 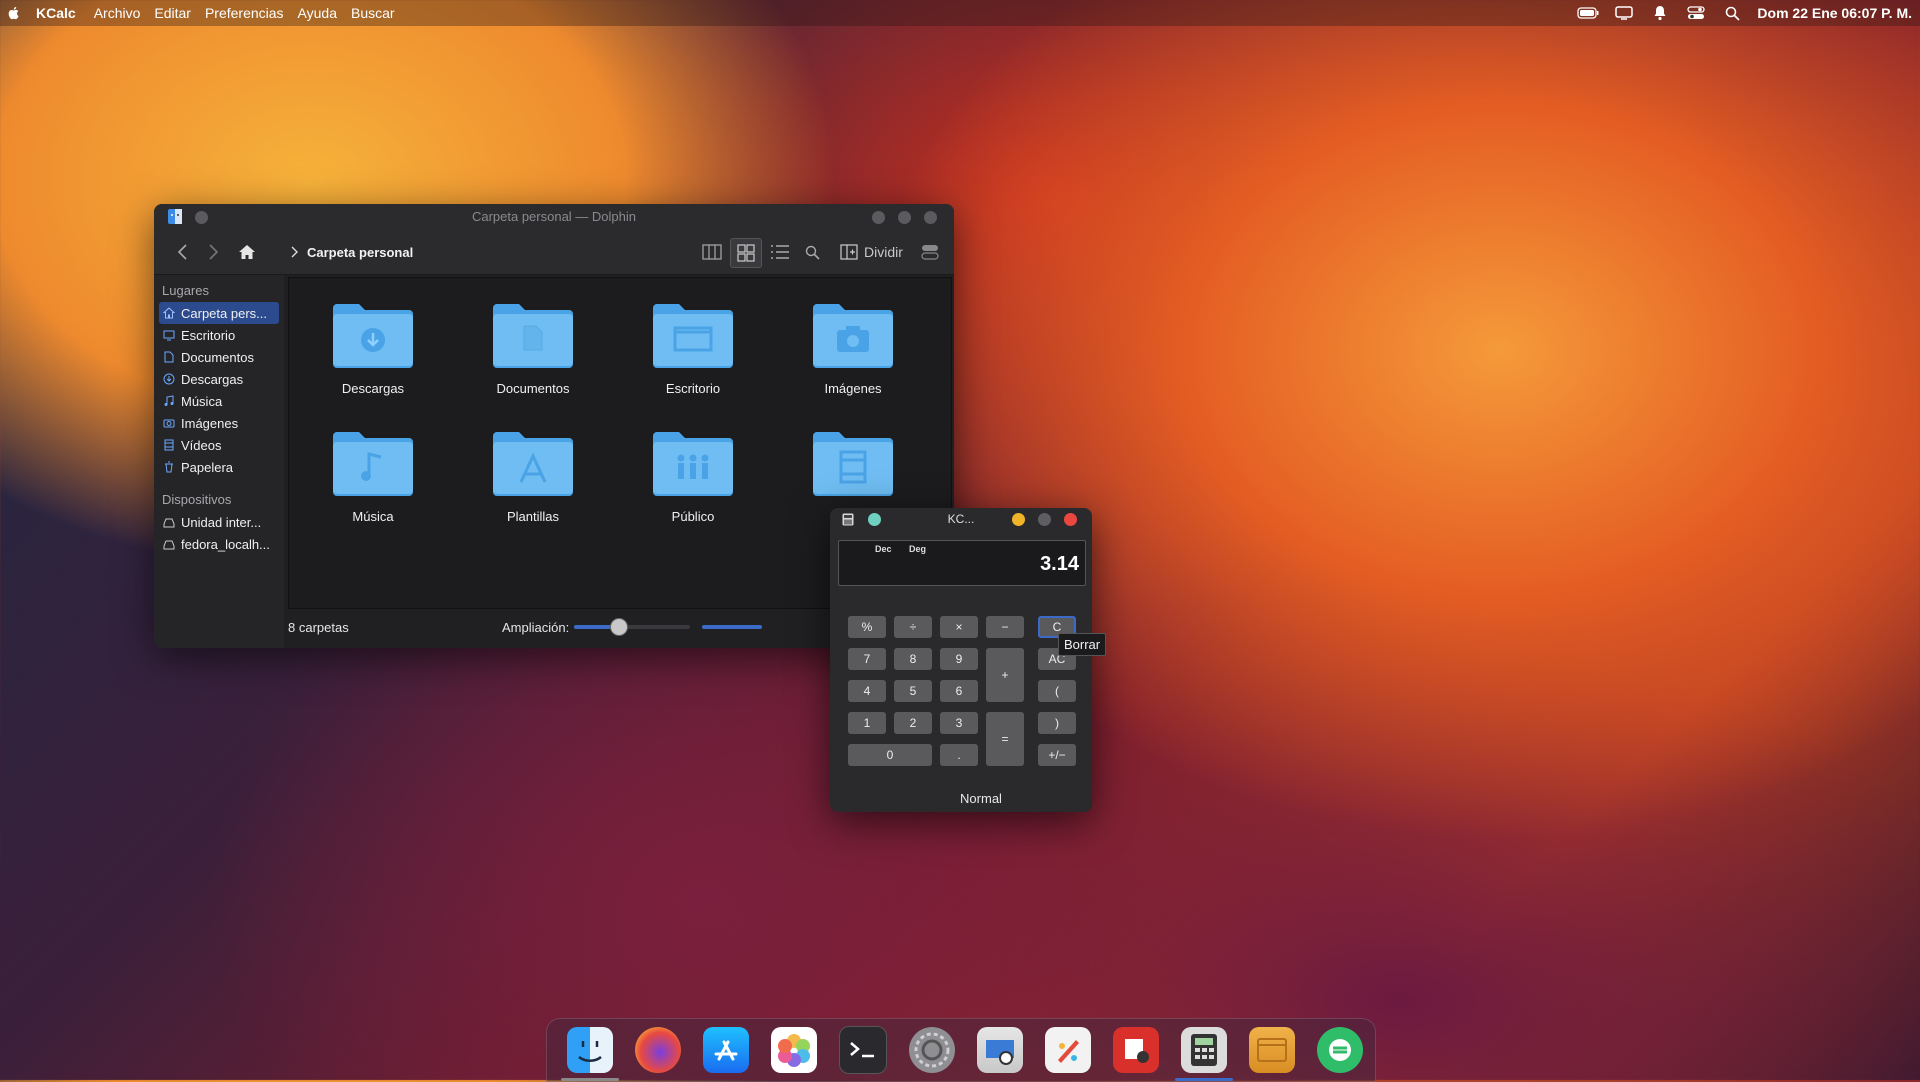 What do you see at coordinates (867, 627) in the screenshot?
I see `percent-button: %` at bounding box center [867, 627].